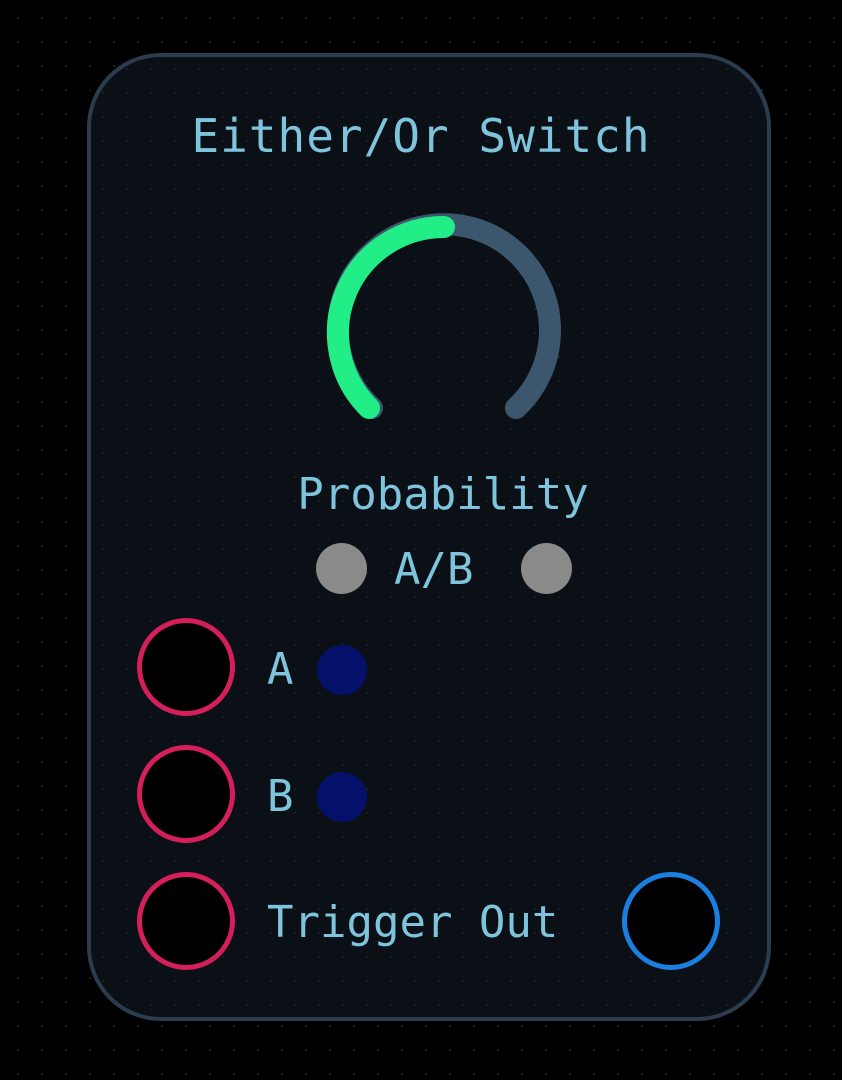 The width and height of the screenshot is (842, 1080). I want to click on input-a-label: A, so click(280, 669).